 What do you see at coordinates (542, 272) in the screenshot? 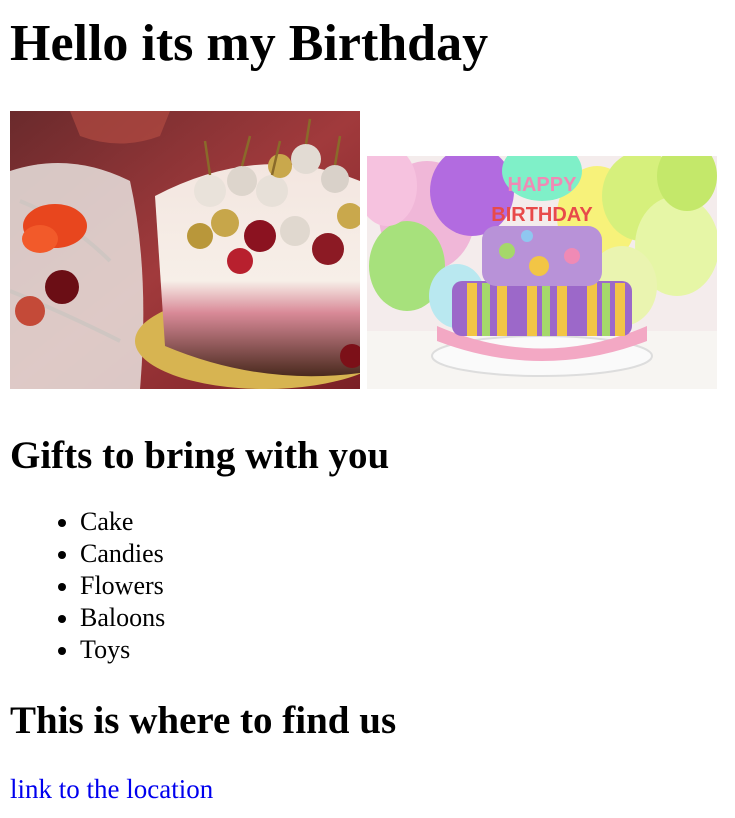
I see `birthday-cake-balloons-photo: HAPPY BIRTHDAY` at bounding box center [542, 272].